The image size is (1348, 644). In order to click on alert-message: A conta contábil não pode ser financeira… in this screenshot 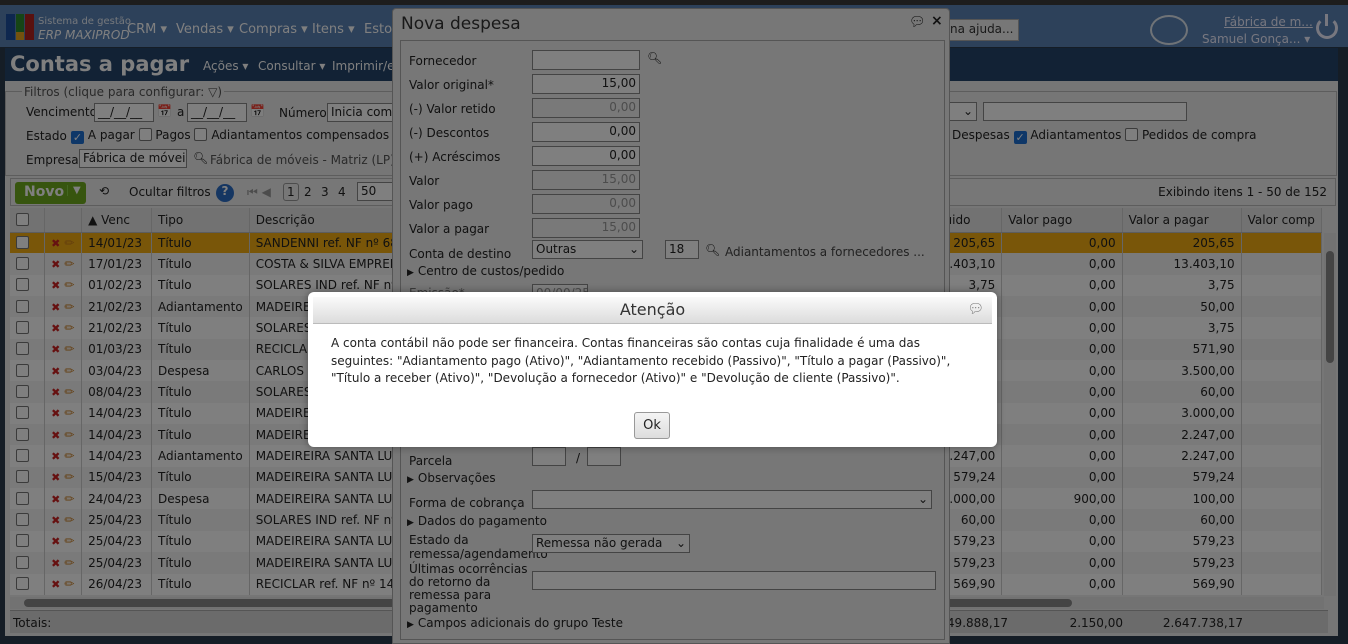, I will do `click(641, 360)`.